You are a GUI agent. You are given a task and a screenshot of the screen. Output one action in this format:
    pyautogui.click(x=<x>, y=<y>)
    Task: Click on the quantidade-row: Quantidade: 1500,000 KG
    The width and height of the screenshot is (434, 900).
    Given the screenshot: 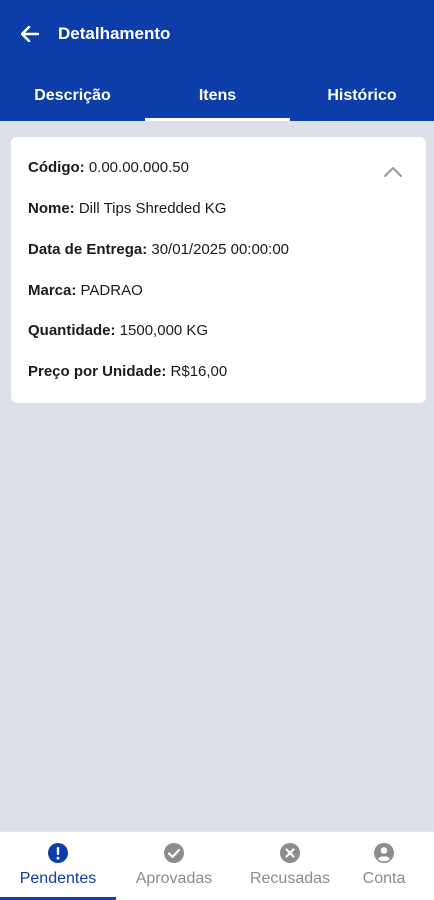 What is the action you would take?
    pyautogui.click(x=118, y=330)
    